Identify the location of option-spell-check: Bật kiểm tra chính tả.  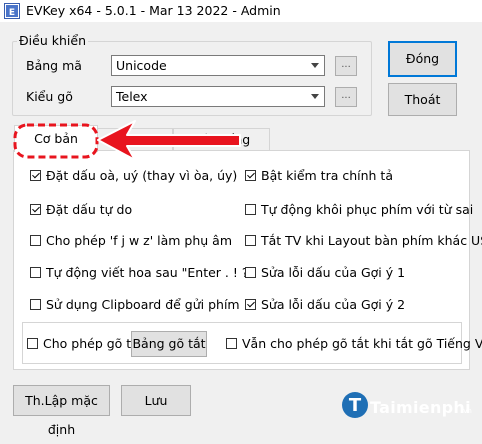
(319, 175).